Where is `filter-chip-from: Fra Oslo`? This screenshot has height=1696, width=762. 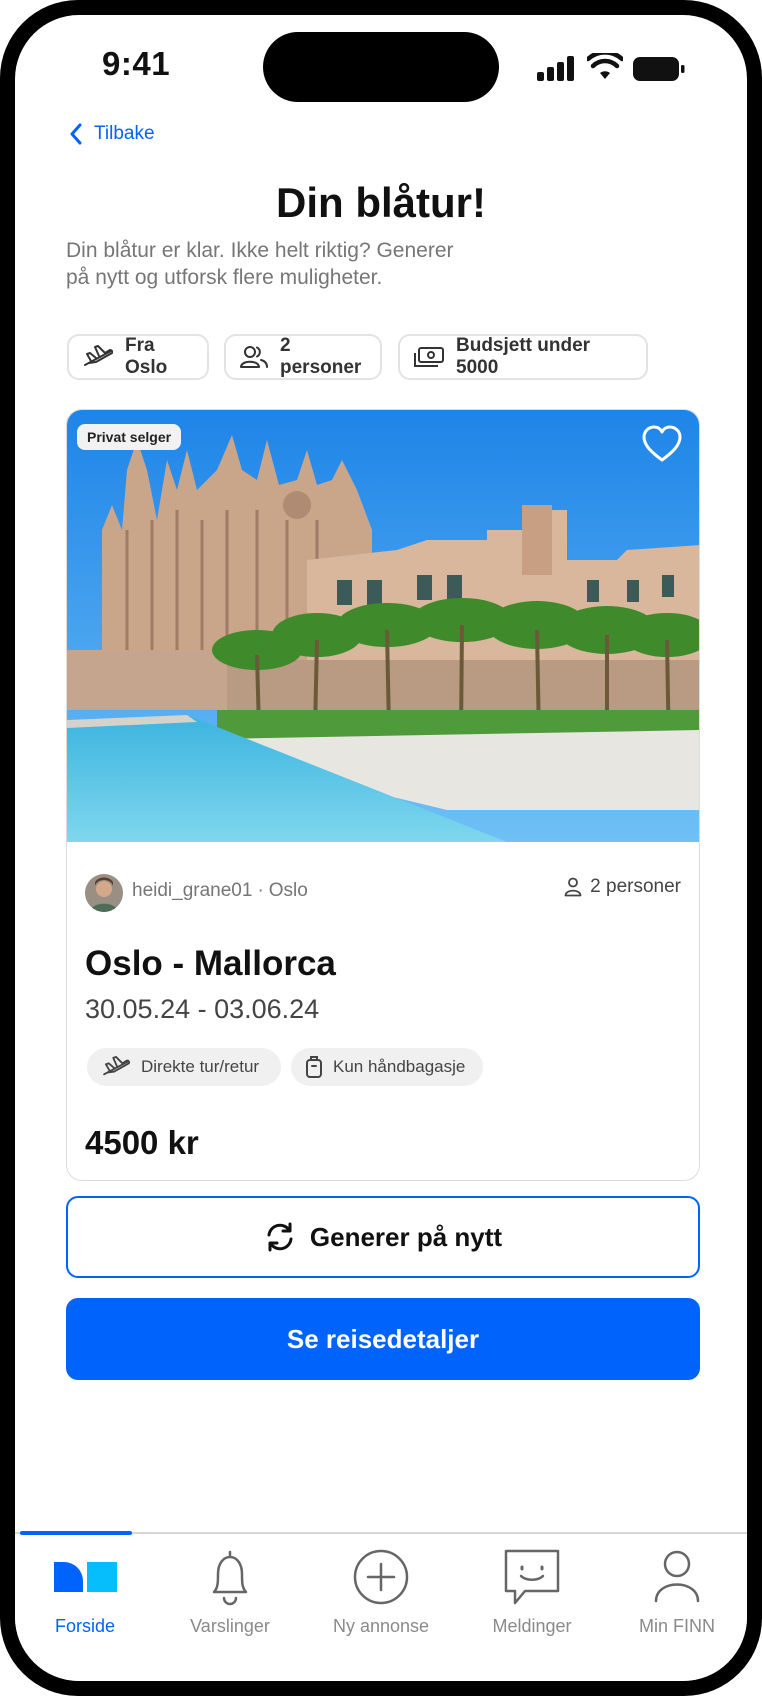 filter-chip-from: Fra Oslo is located at coordinates (138, 357).